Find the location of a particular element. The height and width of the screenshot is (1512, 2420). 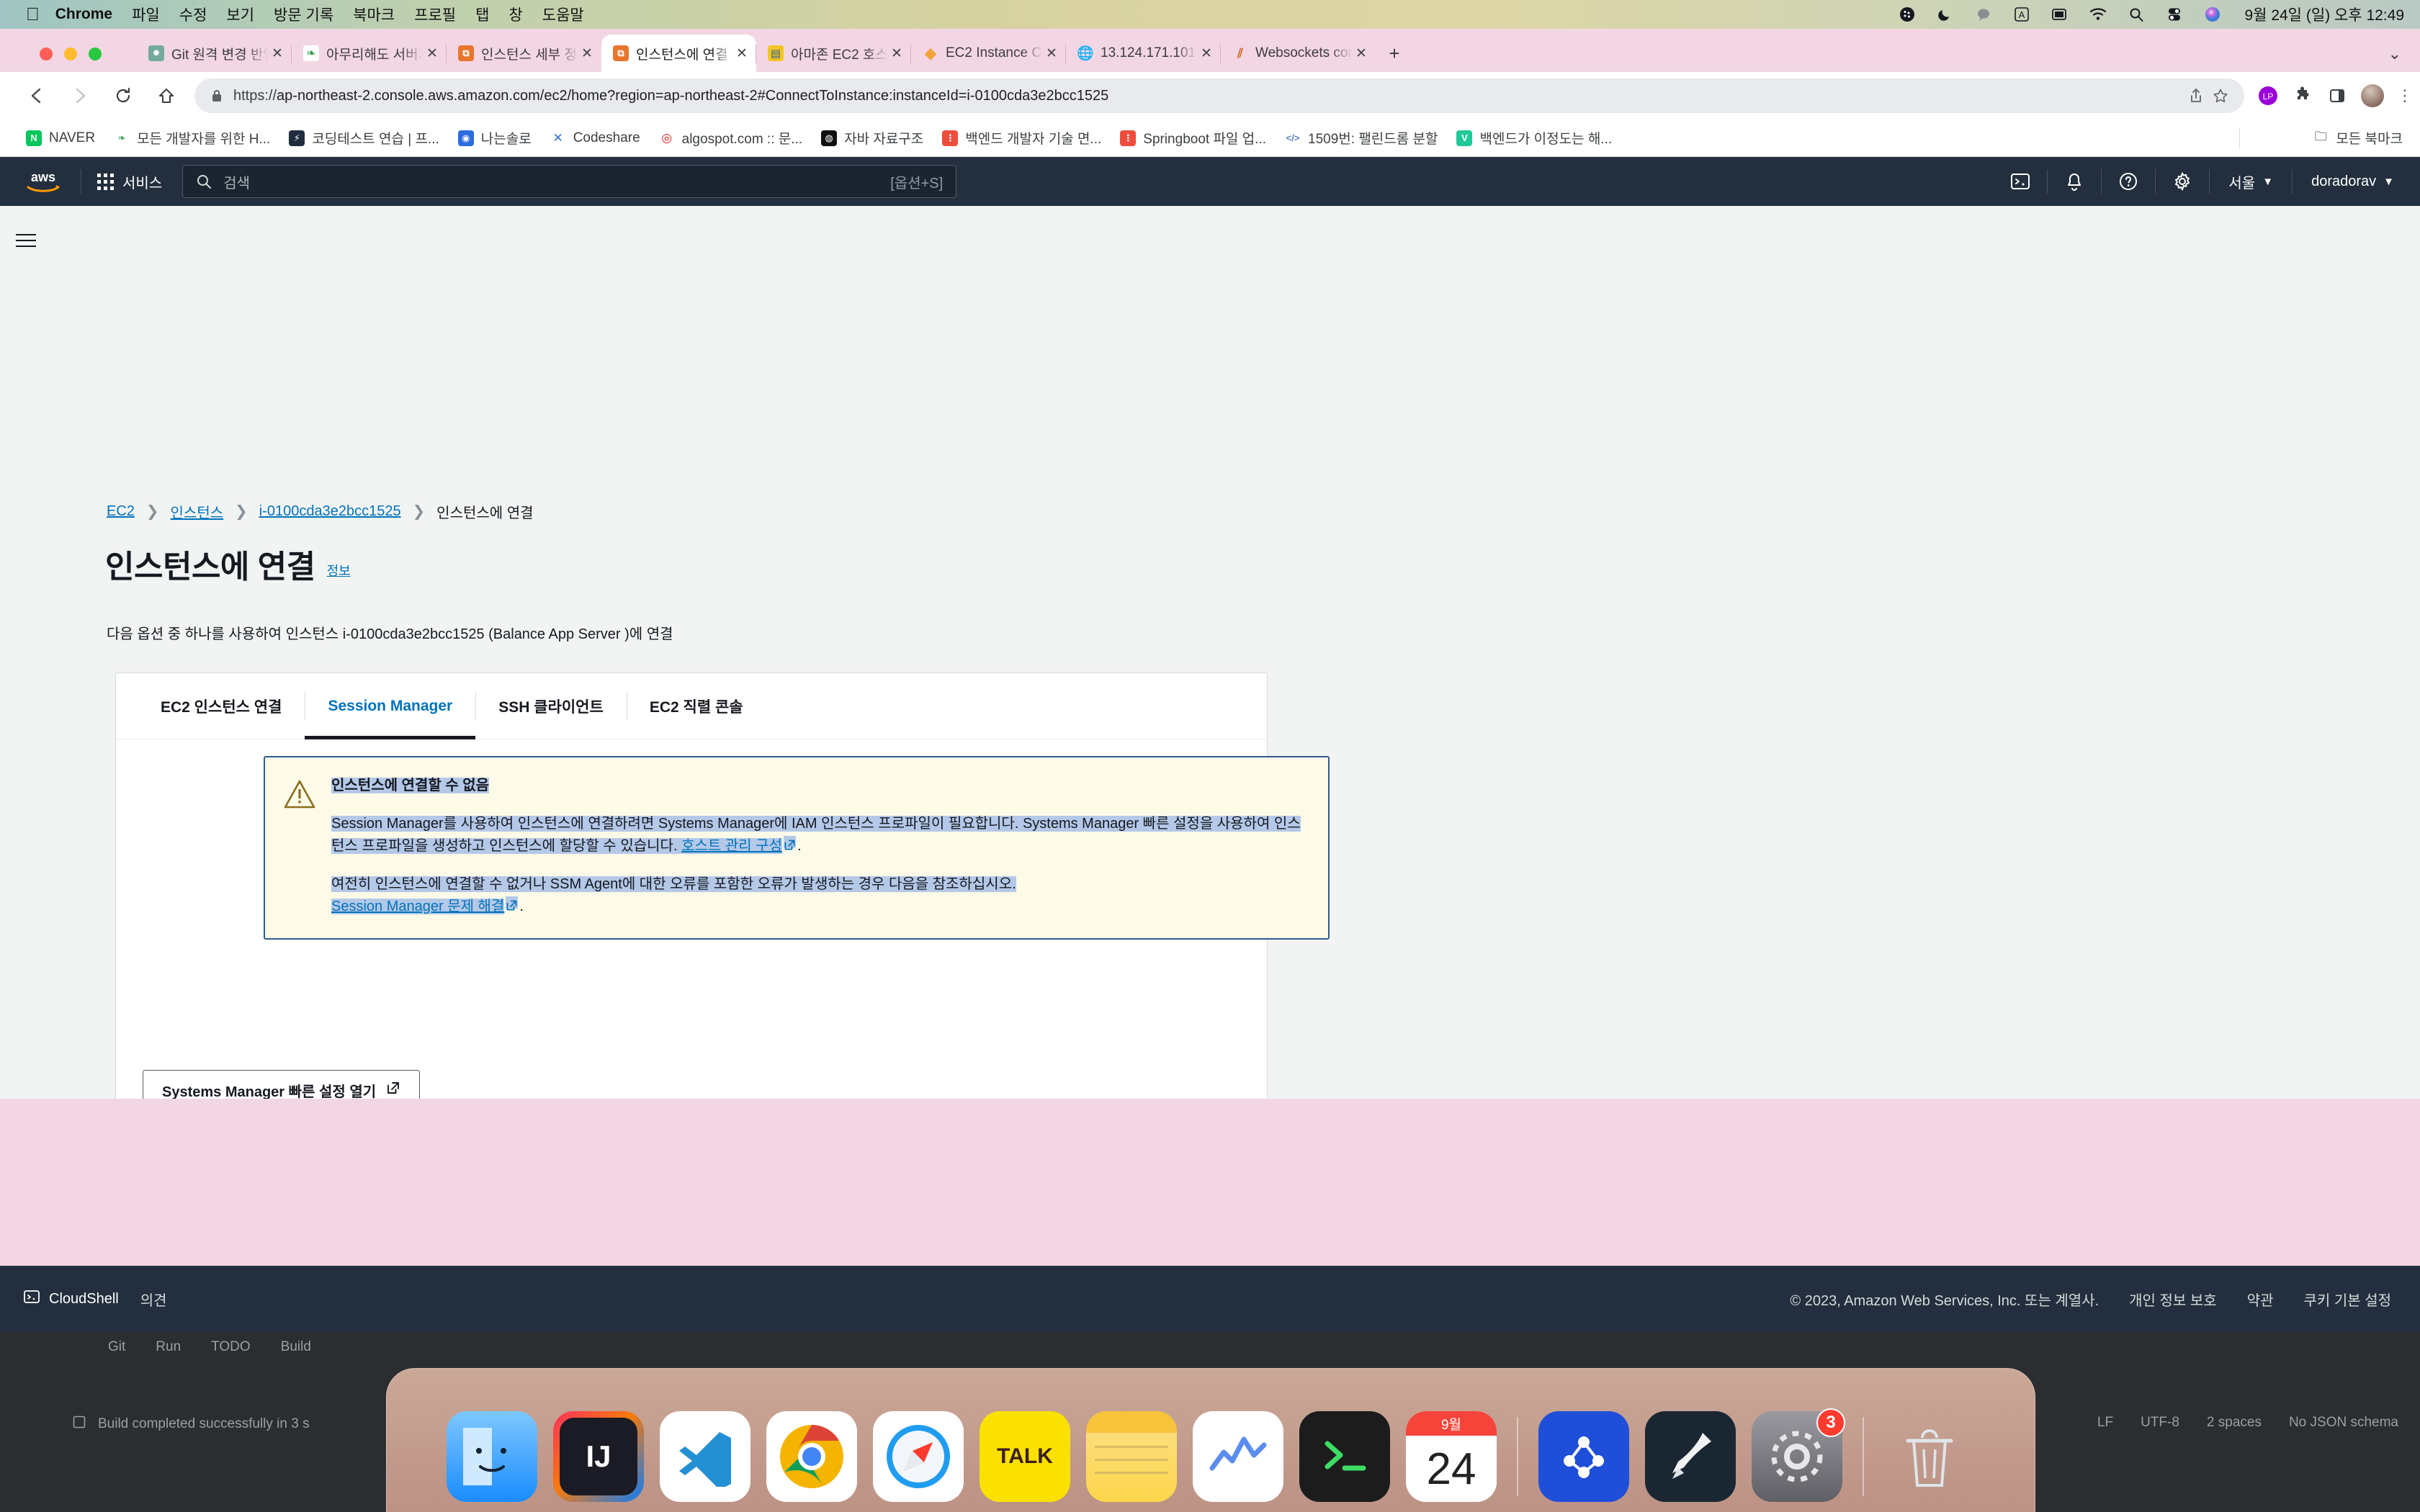

home-icon is located at coordinates (166, 95).